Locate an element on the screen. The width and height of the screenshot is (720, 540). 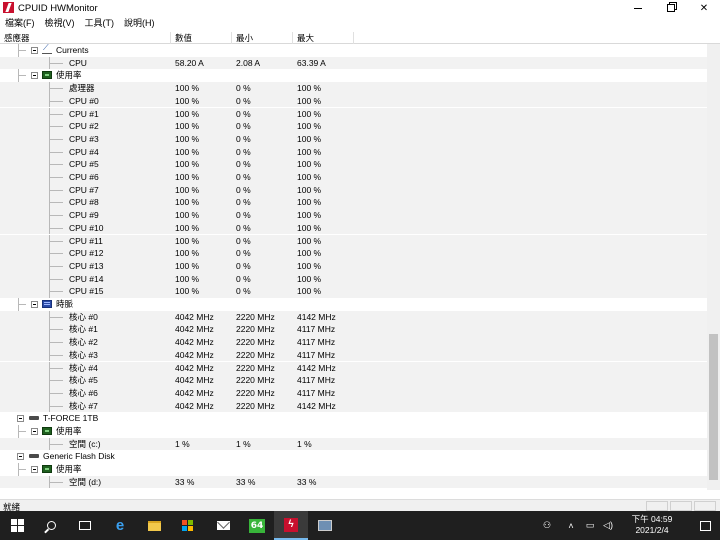
sensor-row: 核心 #3 4042 MHz 2220 MHz 4117 MHz is located at coordinates (353, 355).